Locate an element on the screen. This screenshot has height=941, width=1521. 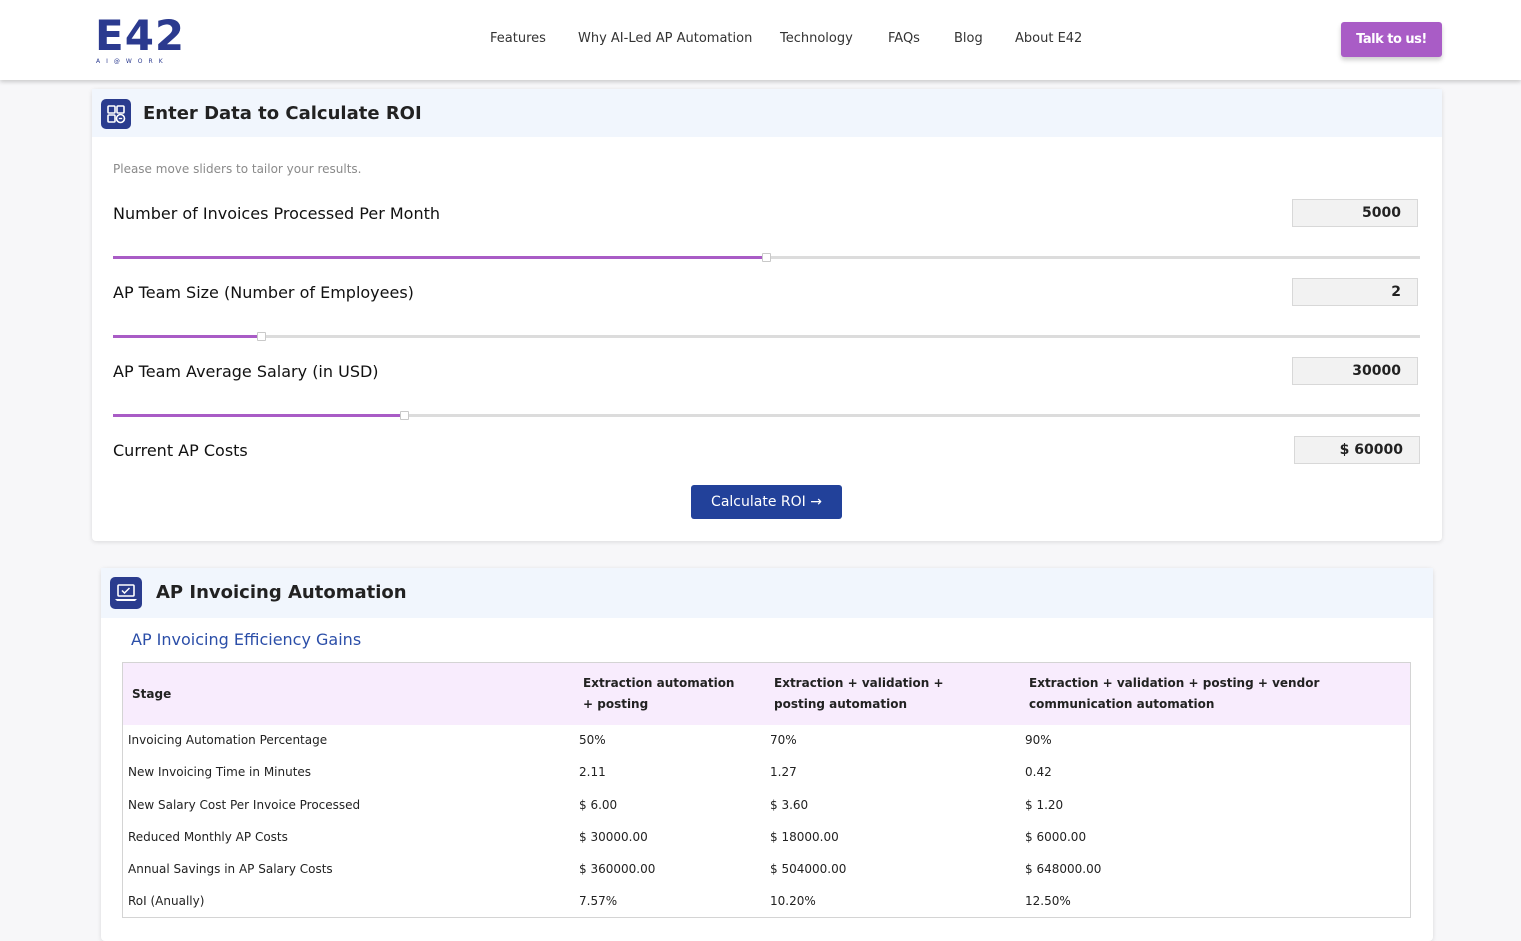
table-row-label: RoI (Anually) is located at coordinates (166, 901).